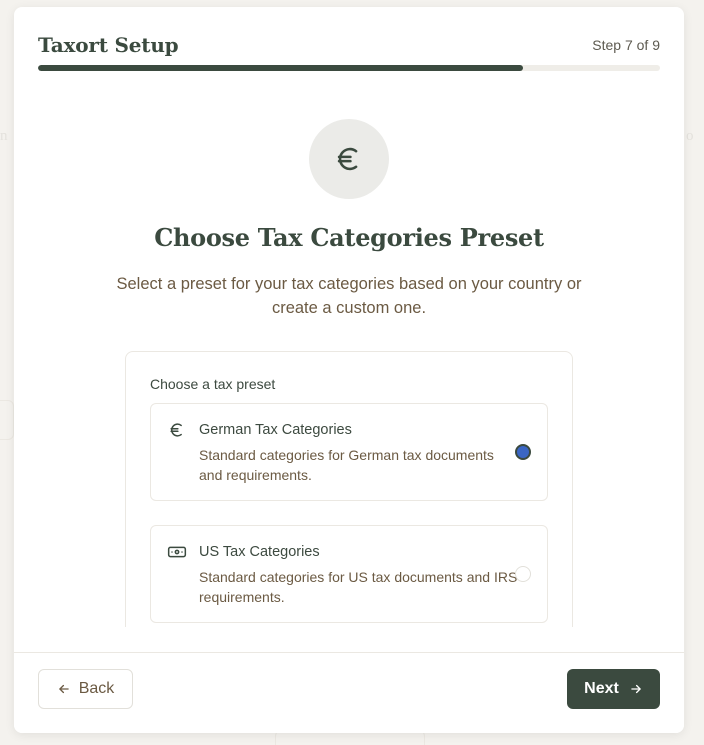 The width and height of the screenshot is (704, 745). Describe the element at coordinates (275, 430) in the screenshot. I see `option-title: German Tax Categories` at that location.